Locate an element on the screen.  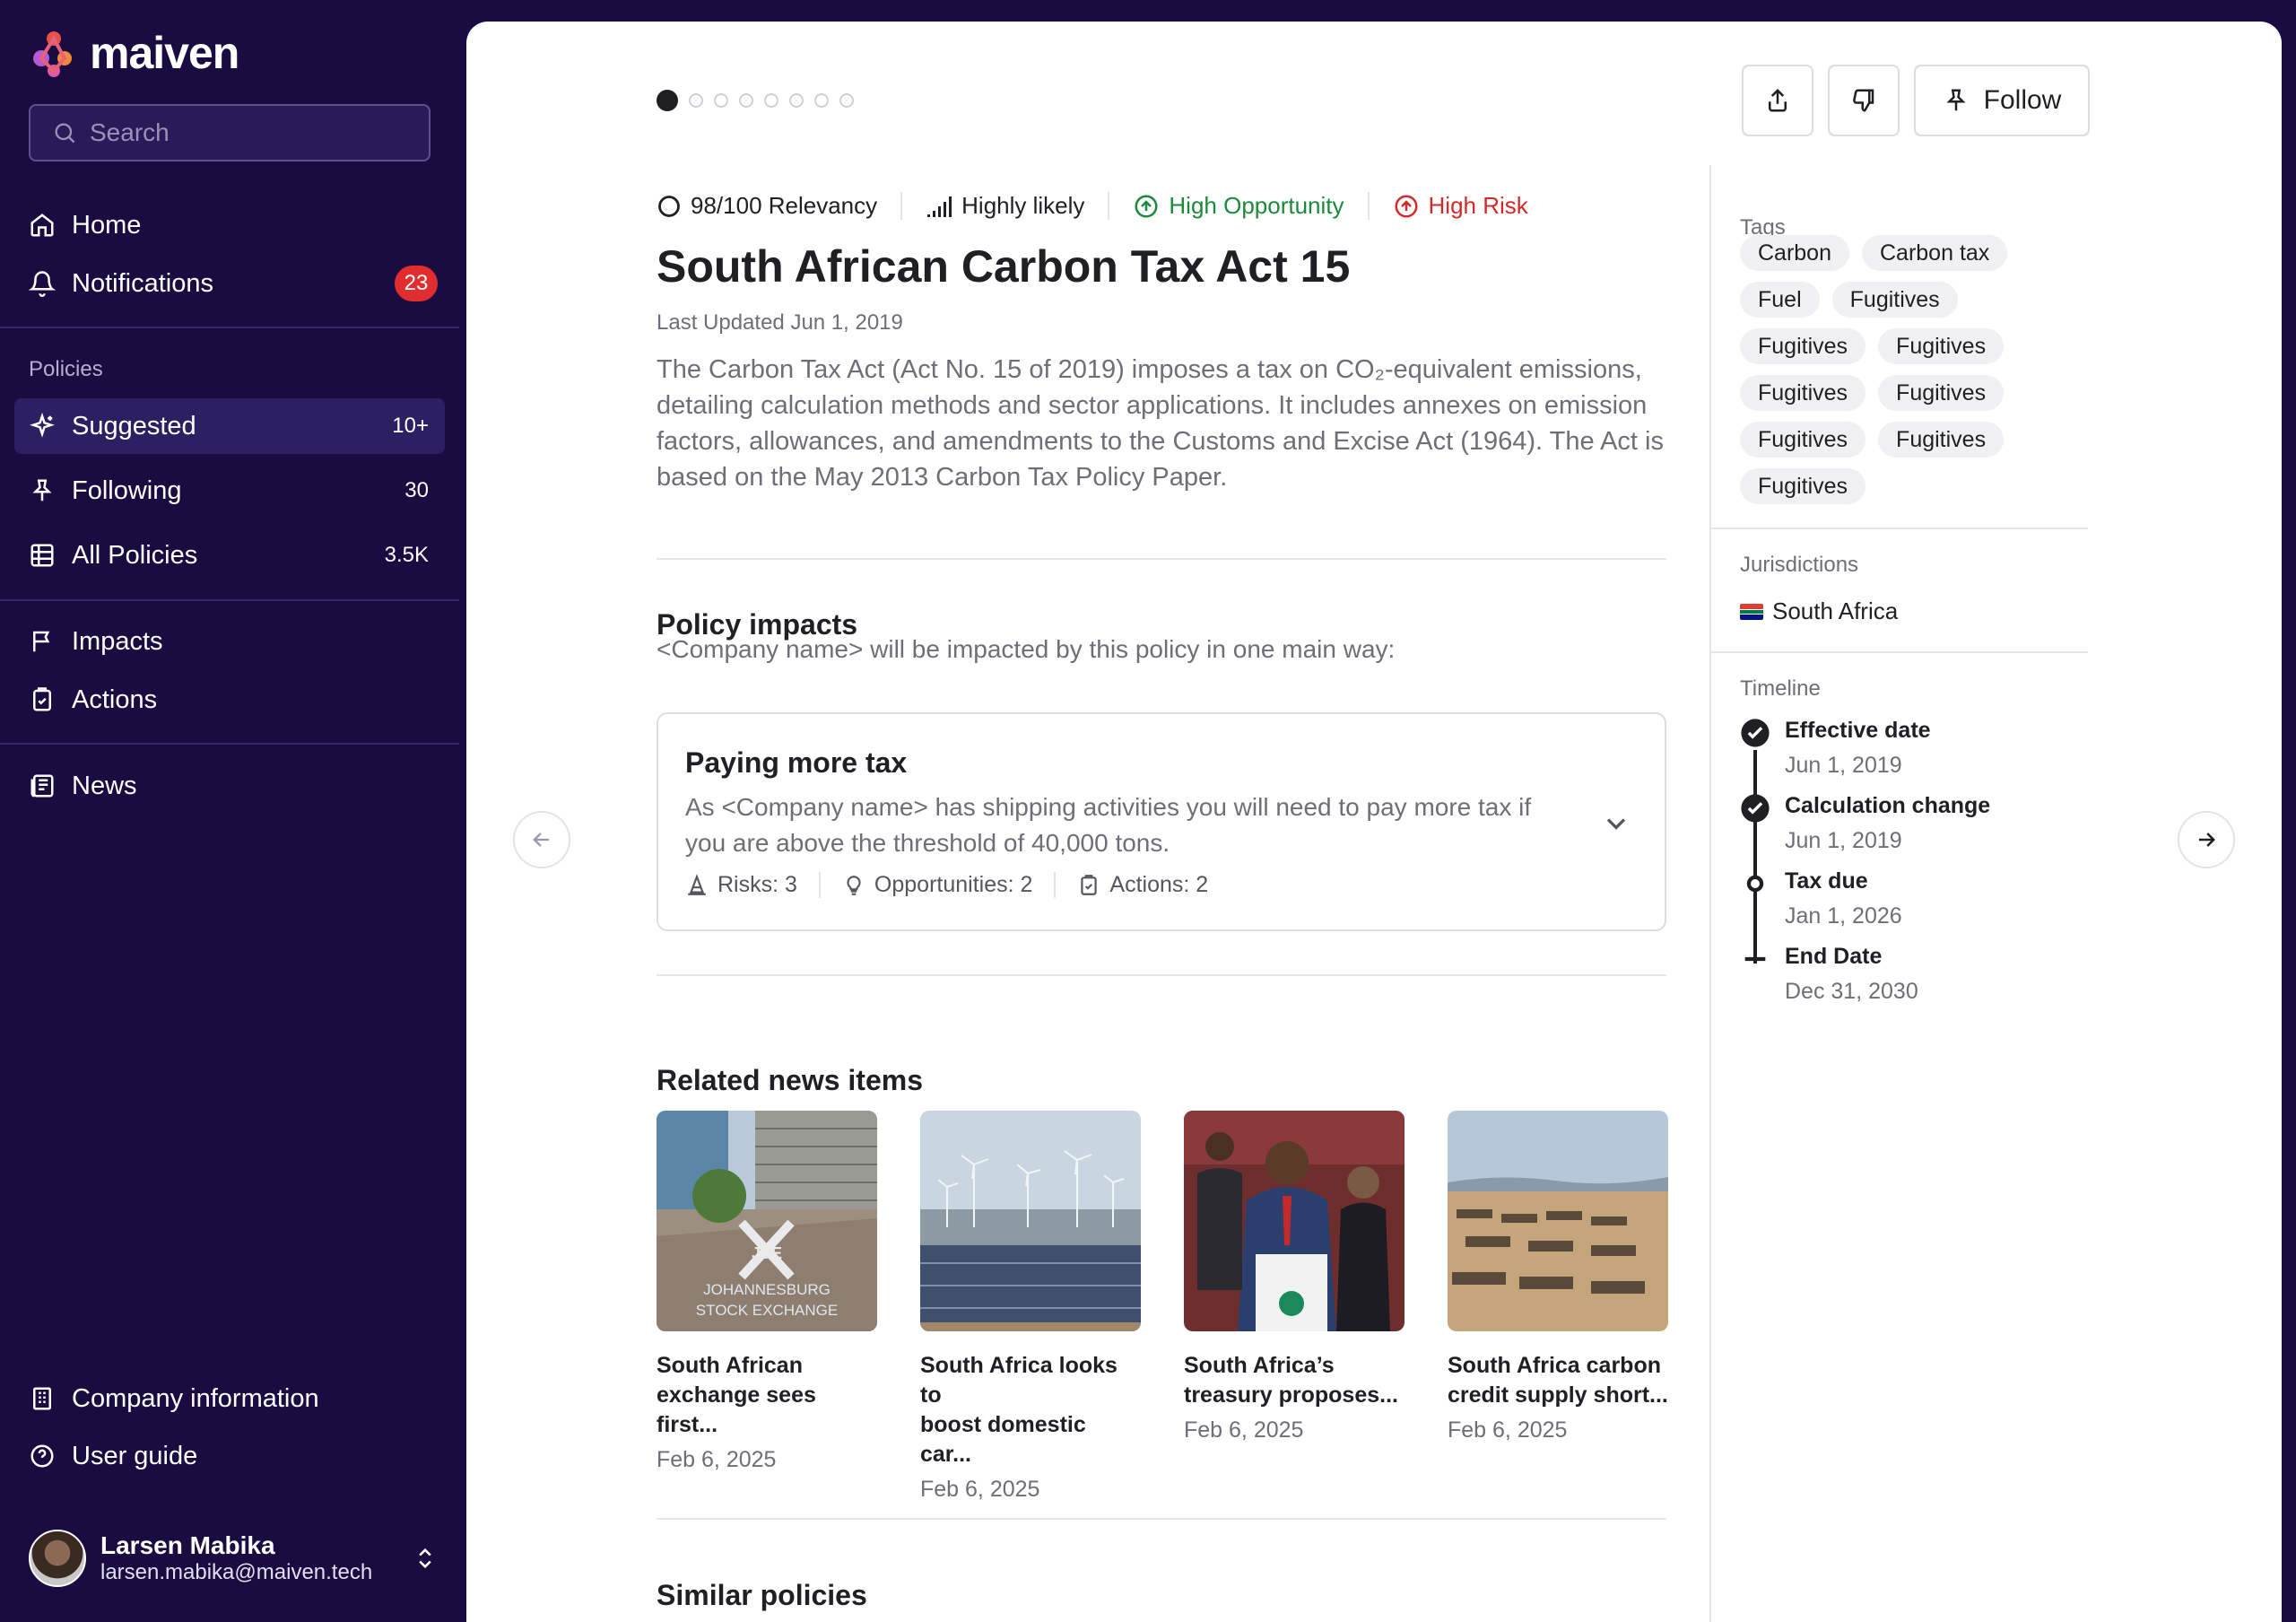
news-title-line: South African is located at coordinates (730, 1366).